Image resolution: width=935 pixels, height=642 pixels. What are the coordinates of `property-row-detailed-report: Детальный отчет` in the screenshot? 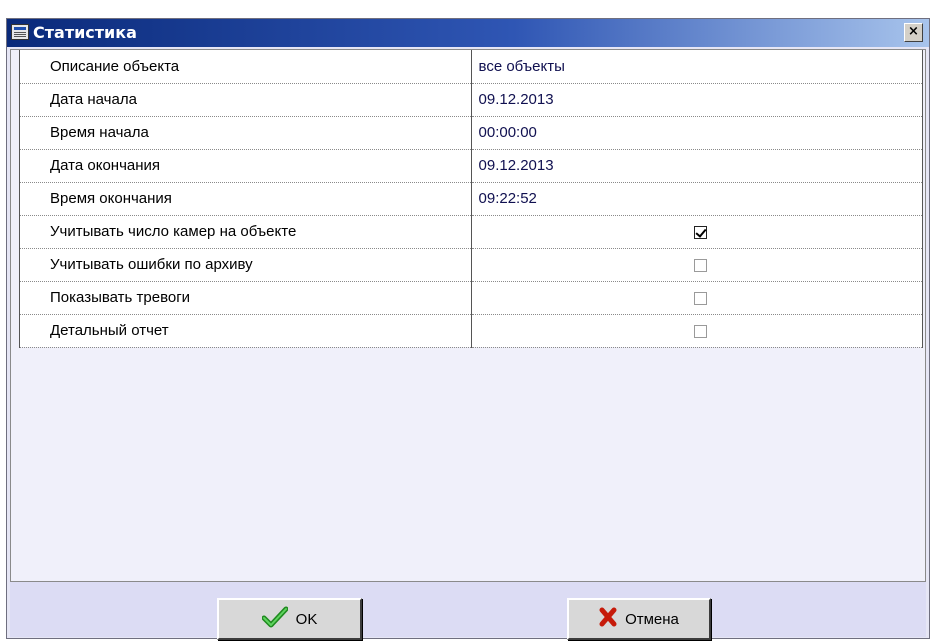 It's located at (471, 331).